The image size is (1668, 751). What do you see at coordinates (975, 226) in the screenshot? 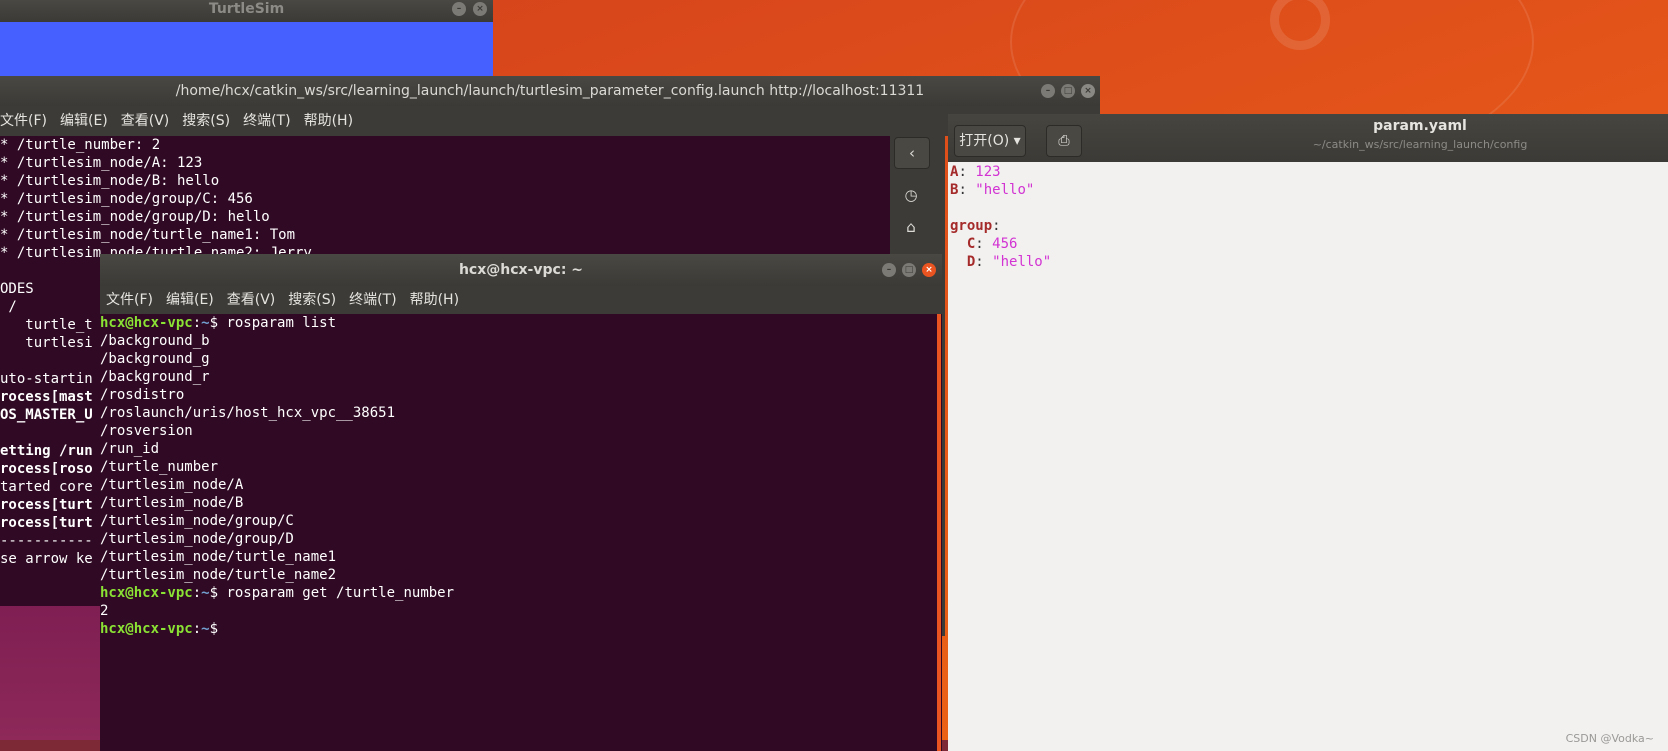
I see `yaml-line: group:` at bounding box center [975, 226].